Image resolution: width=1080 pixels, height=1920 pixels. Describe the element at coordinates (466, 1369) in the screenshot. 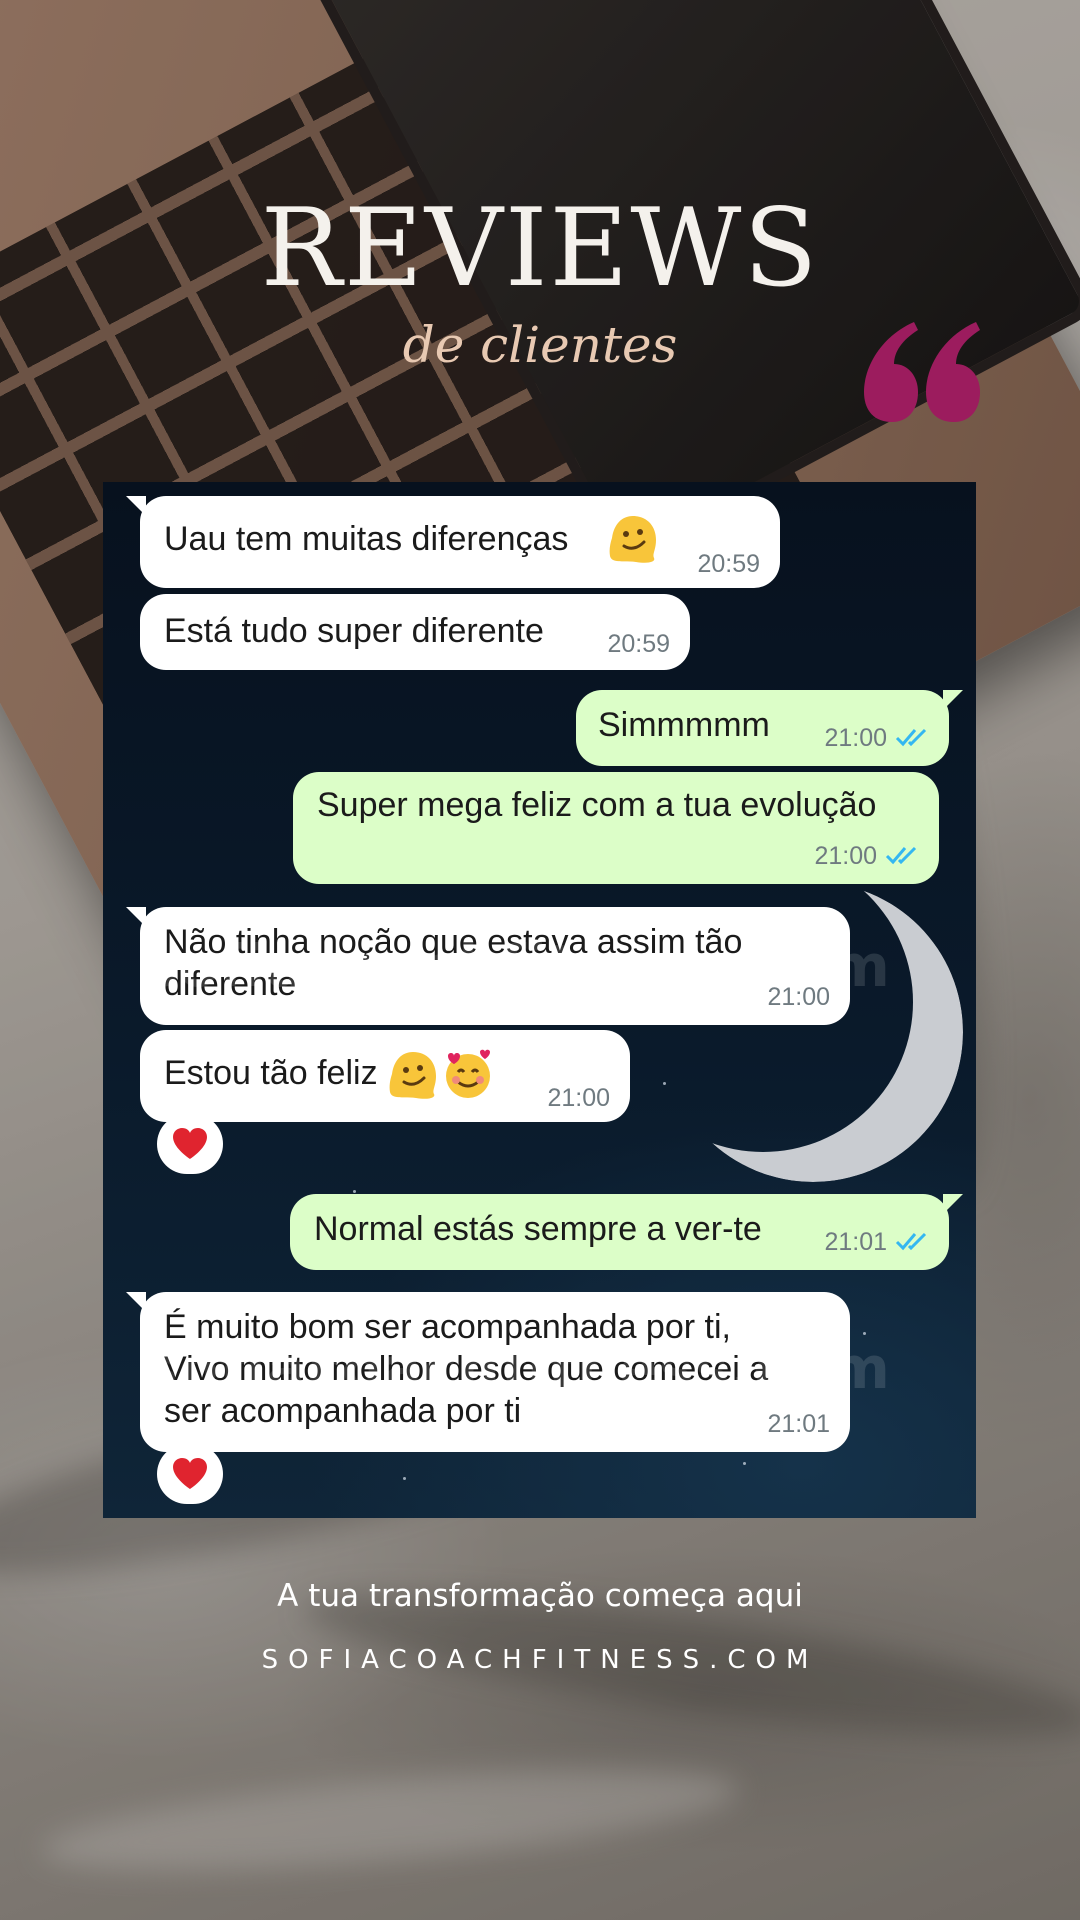

I see `message-text: Vivo muito melhor desde que comecei a` at that location.